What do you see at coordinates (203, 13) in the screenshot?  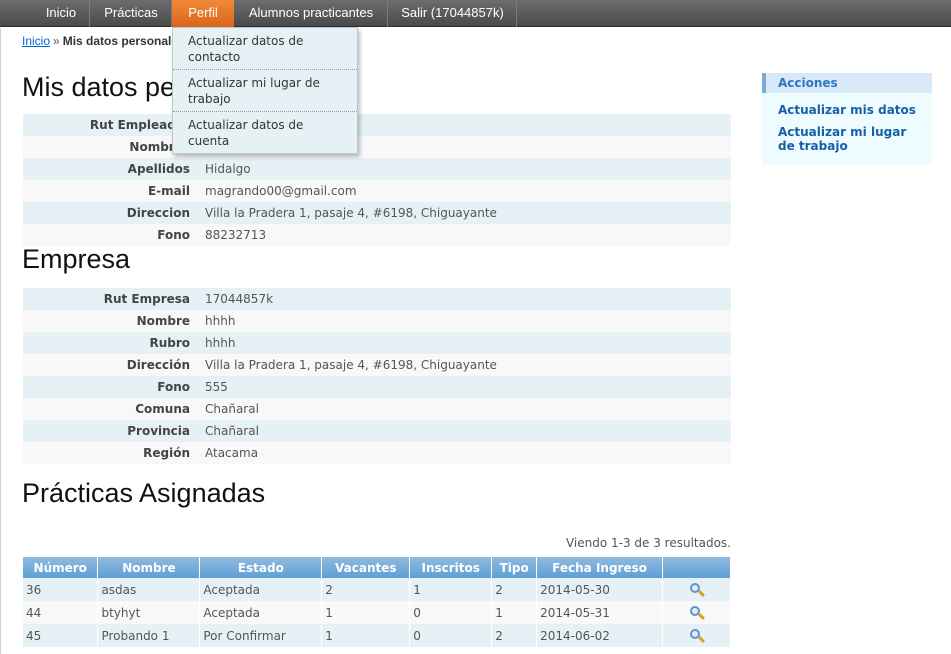 I see `nav-perfil: Perfil` at bounding box center [203, 13].